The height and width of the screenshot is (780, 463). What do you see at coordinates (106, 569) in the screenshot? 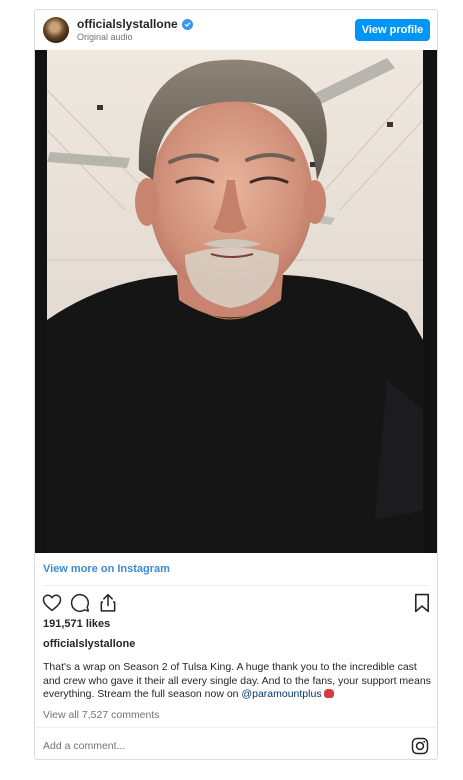
I see `view-more-link: View more on Instagram` at bounding box center [106, 569].